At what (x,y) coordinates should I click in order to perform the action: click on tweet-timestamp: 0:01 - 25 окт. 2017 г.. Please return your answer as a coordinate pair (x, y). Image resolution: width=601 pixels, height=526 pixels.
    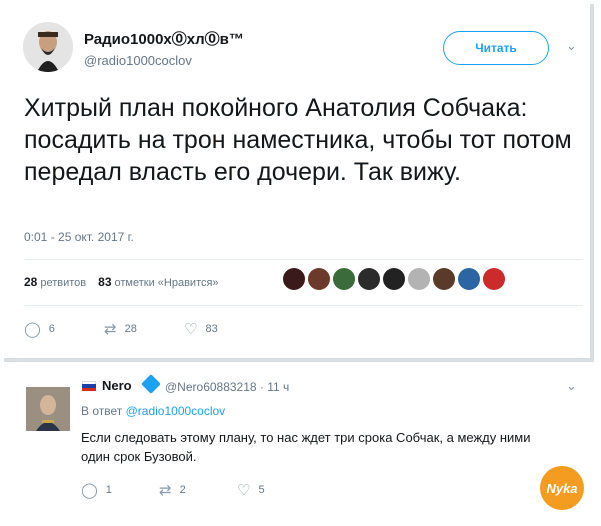
    Looking at the image, I should click on (79, 237).